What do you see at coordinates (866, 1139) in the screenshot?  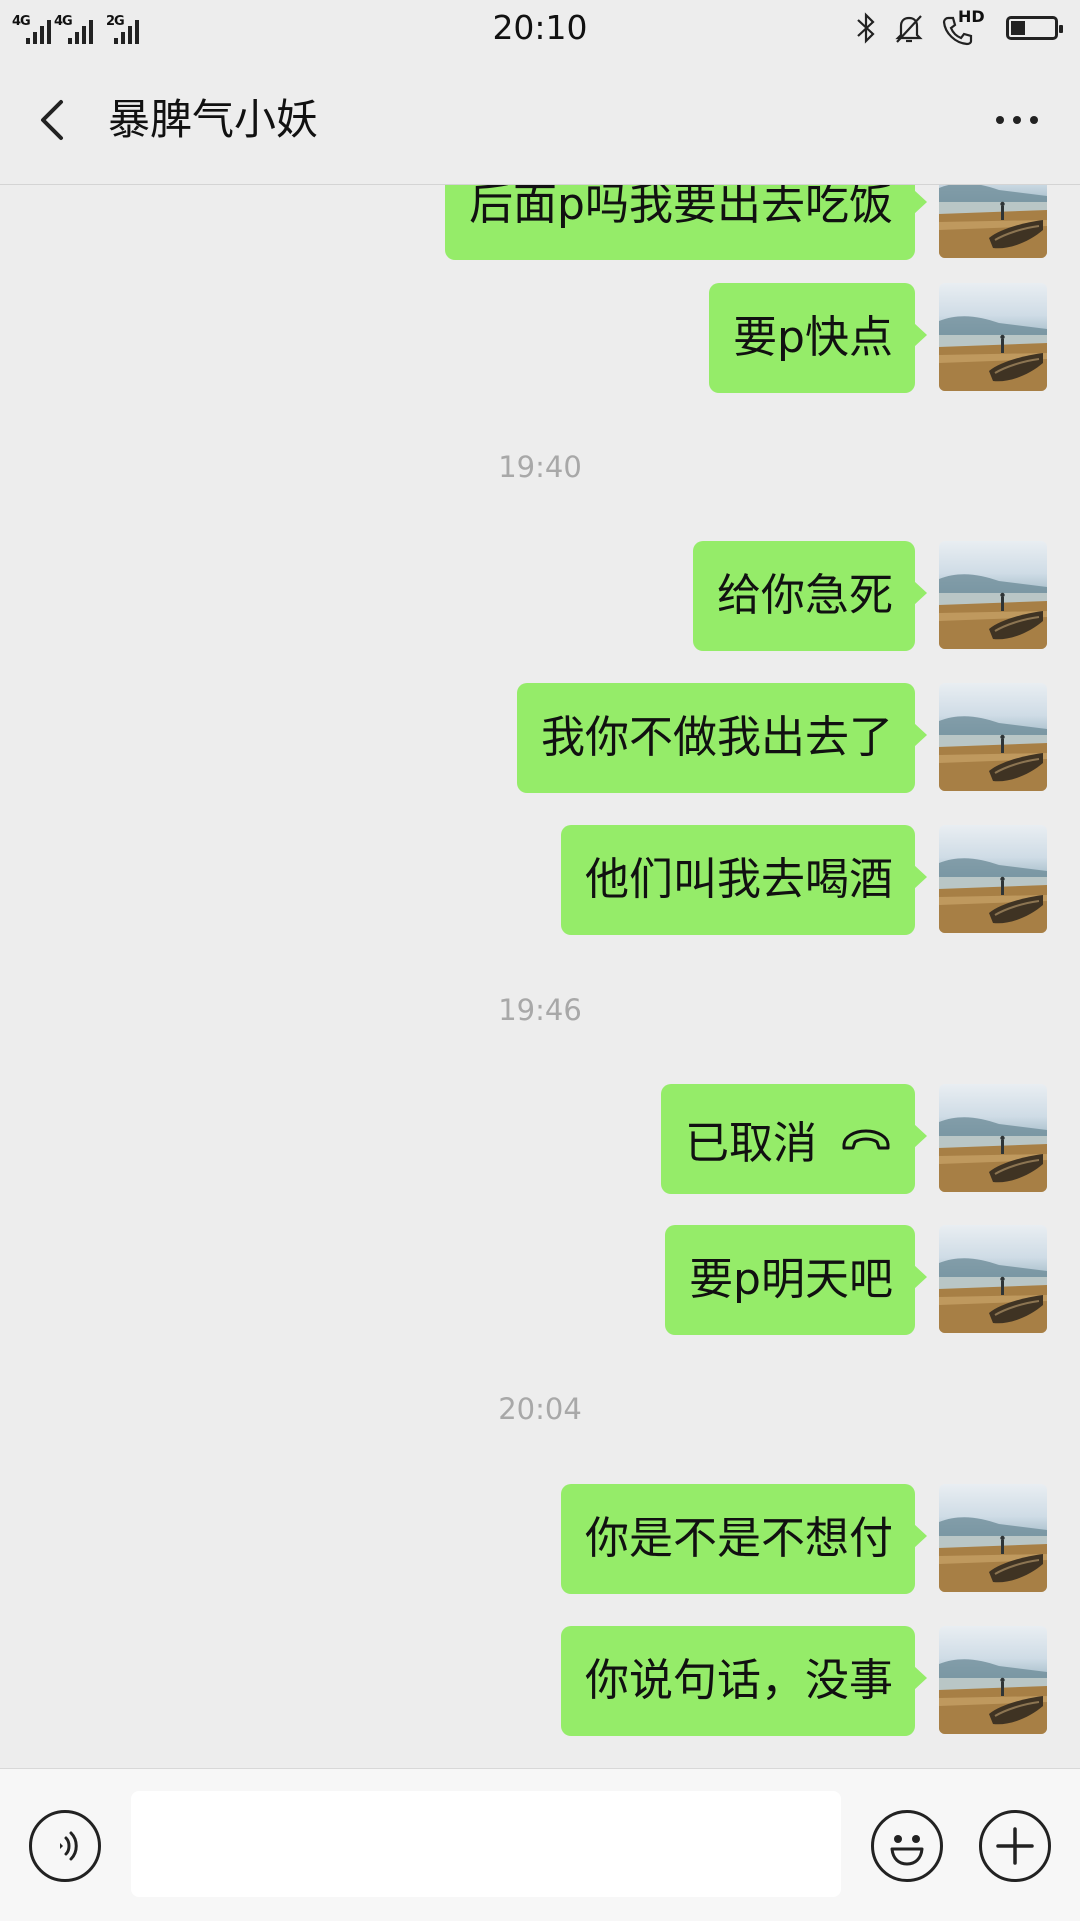 I see `hangup-phone-icon` at bounding box center [866, 1139].